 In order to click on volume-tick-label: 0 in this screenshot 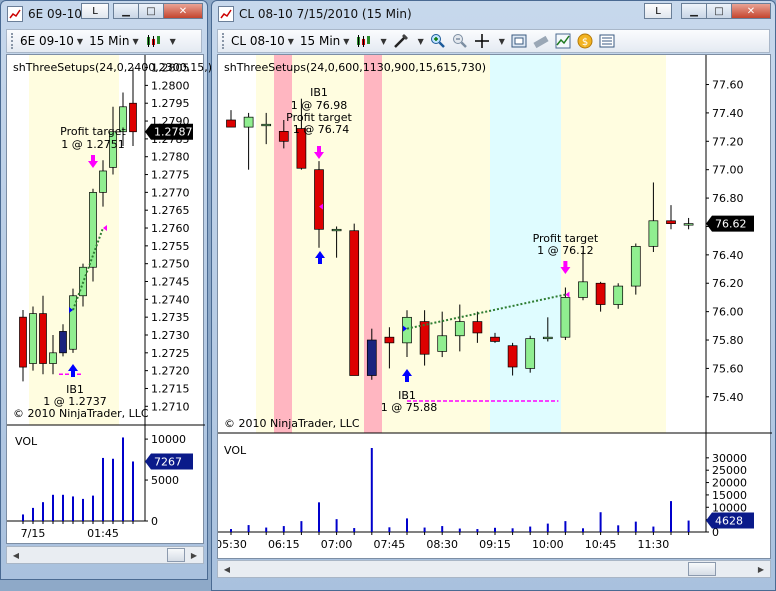, I will do `click(154, 521)`.